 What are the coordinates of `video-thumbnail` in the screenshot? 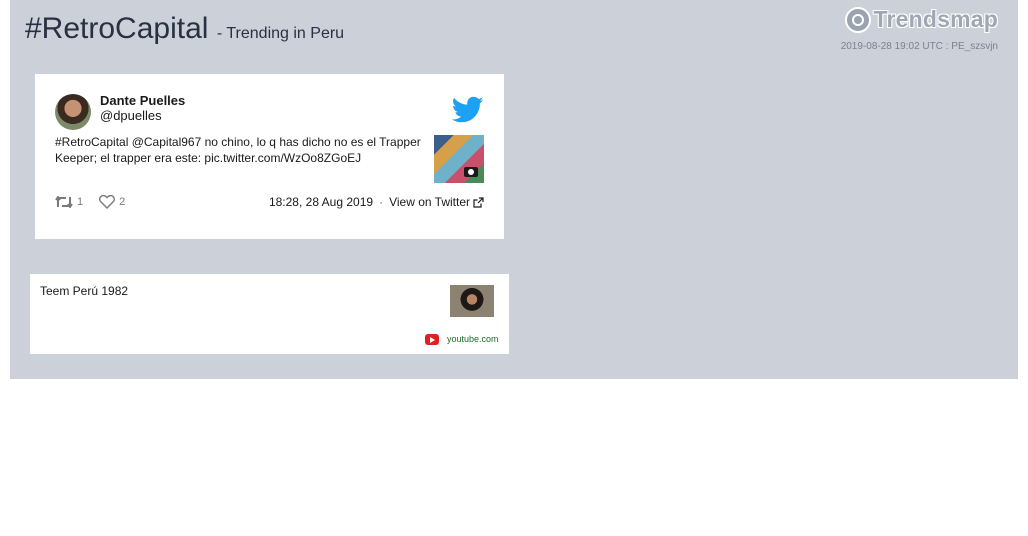 It's located at (472, 301).